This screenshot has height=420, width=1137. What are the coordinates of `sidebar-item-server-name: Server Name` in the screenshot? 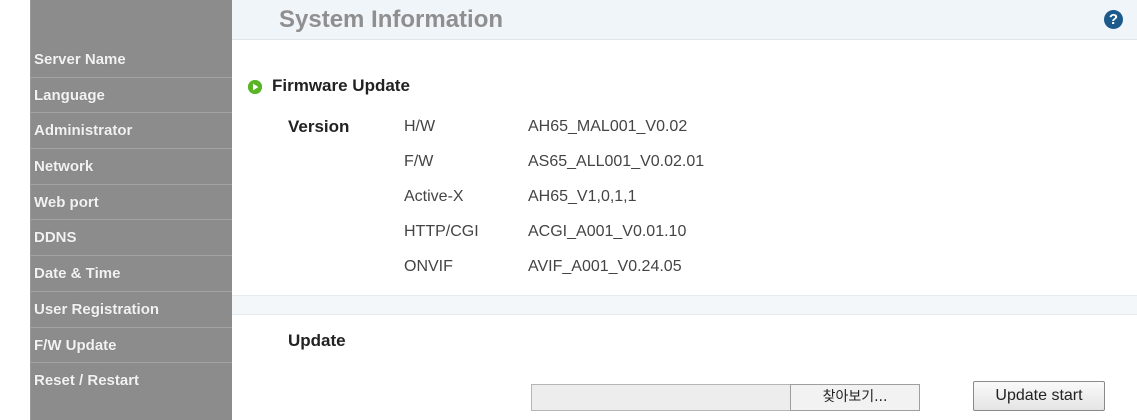 It's located at (131, 60).